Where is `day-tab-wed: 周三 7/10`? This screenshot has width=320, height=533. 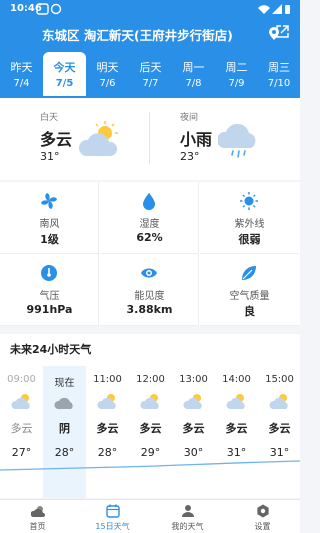 day-tab-wed: 周三 7/10 is located at coordinates (279, 74).